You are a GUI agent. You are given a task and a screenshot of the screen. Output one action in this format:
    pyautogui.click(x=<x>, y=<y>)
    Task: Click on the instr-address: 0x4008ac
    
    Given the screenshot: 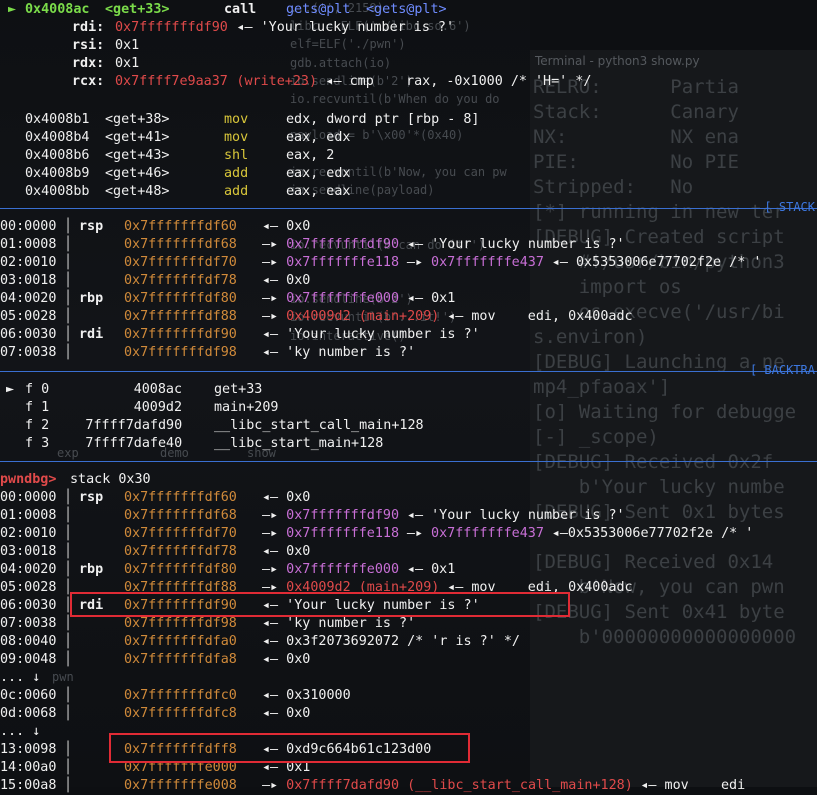 What is the action you would take?
    pyautogui.click(x=57, y=9)
    